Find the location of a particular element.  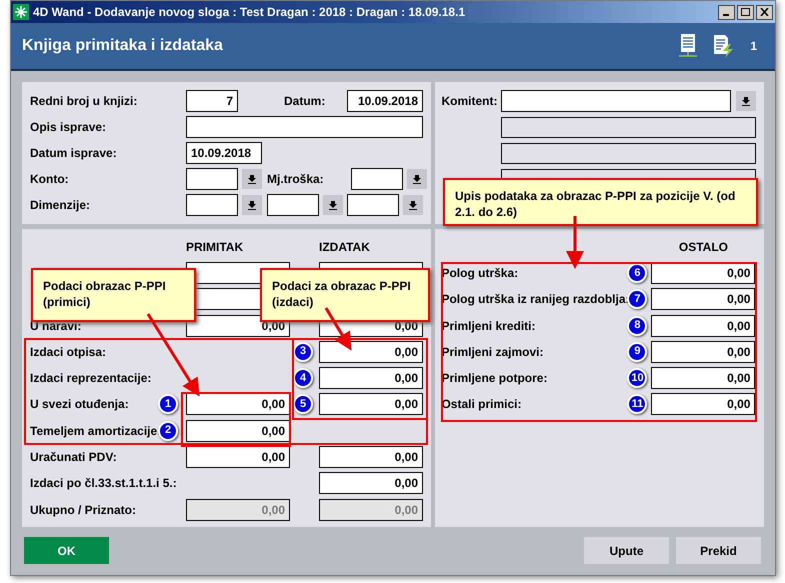

number-badge: 8 is located at coordinates (637, 326).